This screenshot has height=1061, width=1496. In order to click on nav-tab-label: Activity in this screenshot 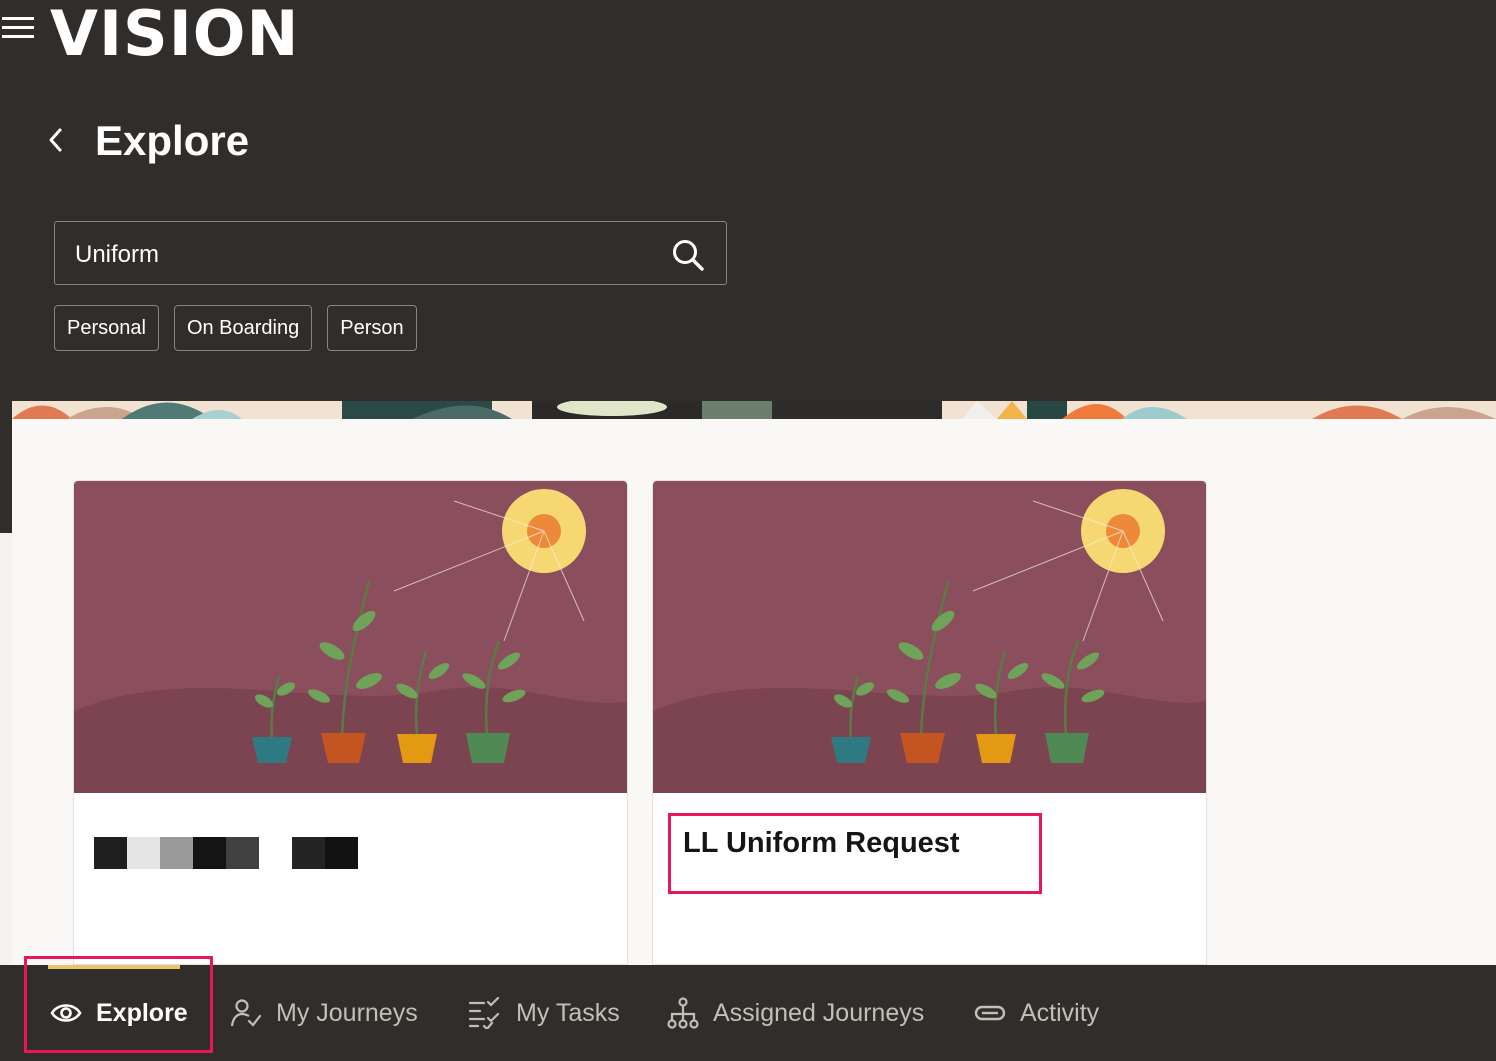, I will do `click(1060, 1012)`.